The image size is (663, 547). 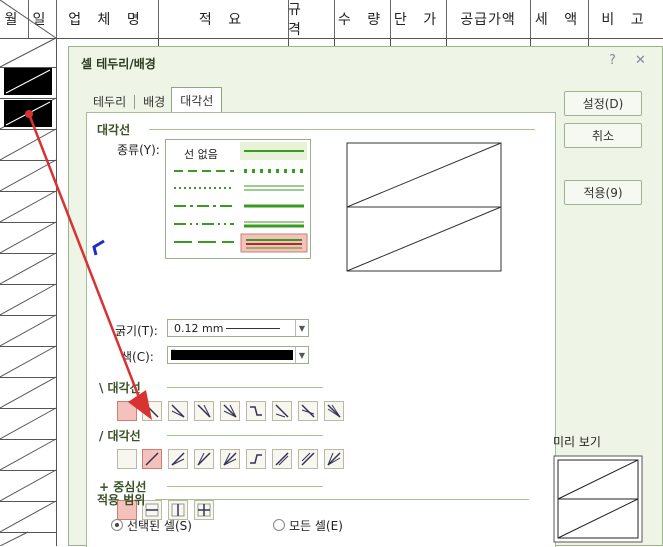 What do you see at coordinates (308, 411) in the screenshot?
I see `backslash-style-7-button` at bounding box center [308, 411].